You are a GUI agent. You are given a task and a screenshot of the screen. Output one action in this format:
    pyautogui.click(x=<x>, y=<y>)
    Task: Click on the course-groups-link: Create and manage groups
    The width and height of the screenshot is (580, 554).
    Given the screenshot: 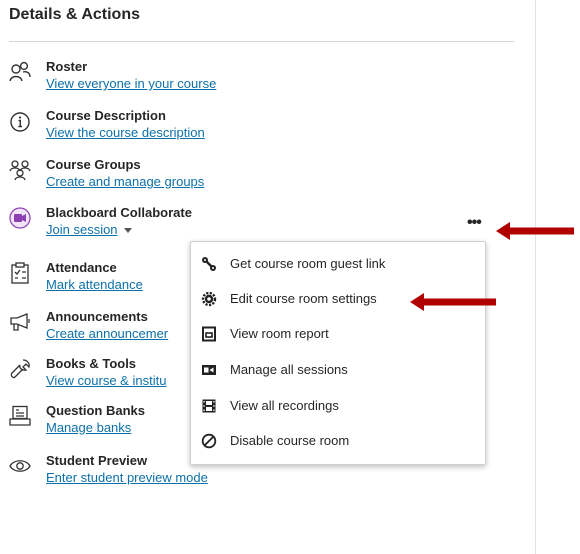 What is the action you would take?
    pyautogui.click(x=125, y=181)
    